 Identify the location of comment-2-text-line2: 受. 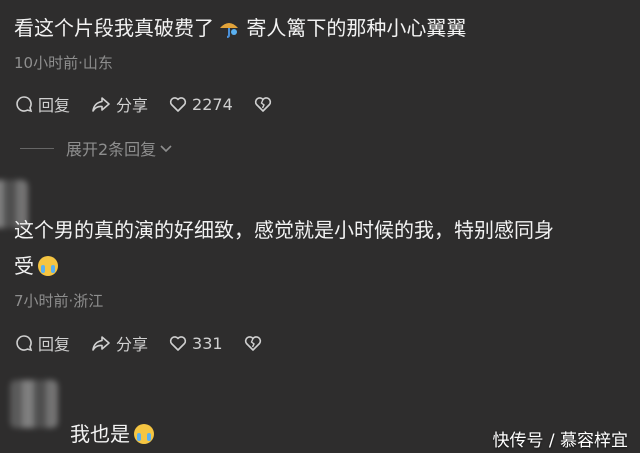
(36, 266).